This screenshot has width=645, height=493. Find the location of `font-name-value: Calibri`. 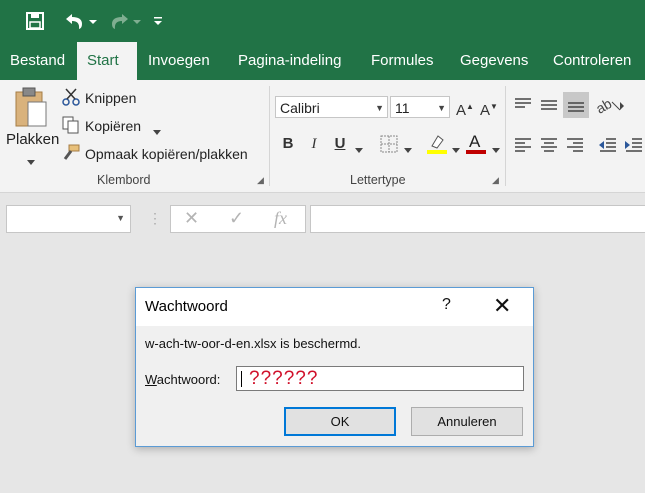

font-name-value: Calibri is located at coordinates (300, 108).